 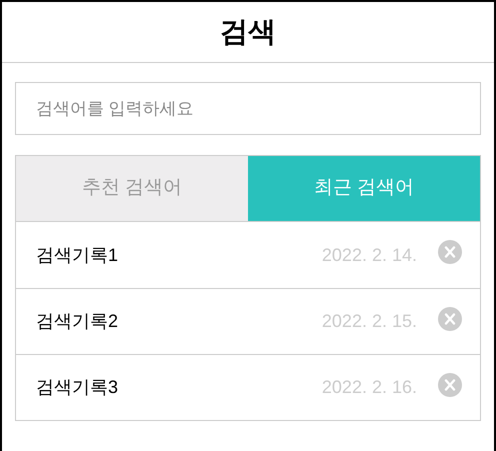 I want to click on page-title: 검색, so click(x=248, y=32).